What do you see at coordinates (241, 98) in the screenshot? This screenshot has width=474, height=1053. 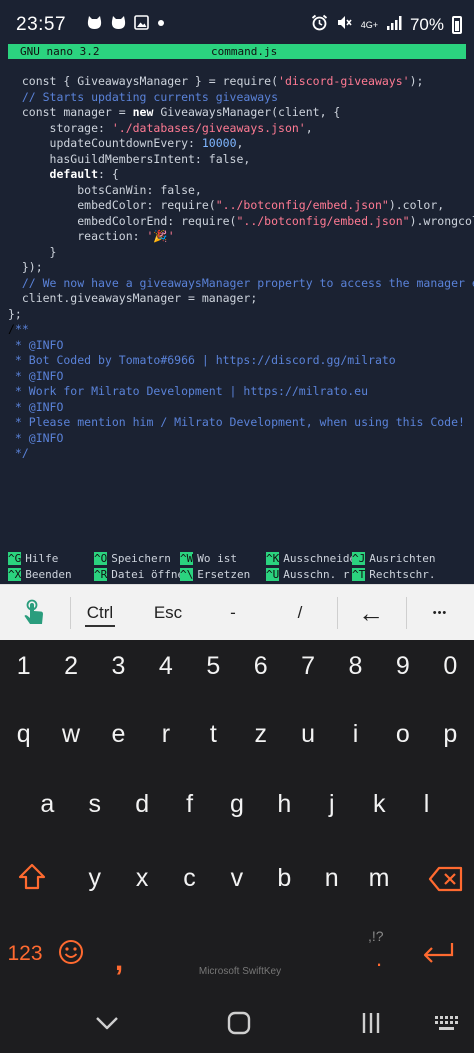 I see `code-line: // Starts updating currents giveaways` at bounding box center [241, 98].